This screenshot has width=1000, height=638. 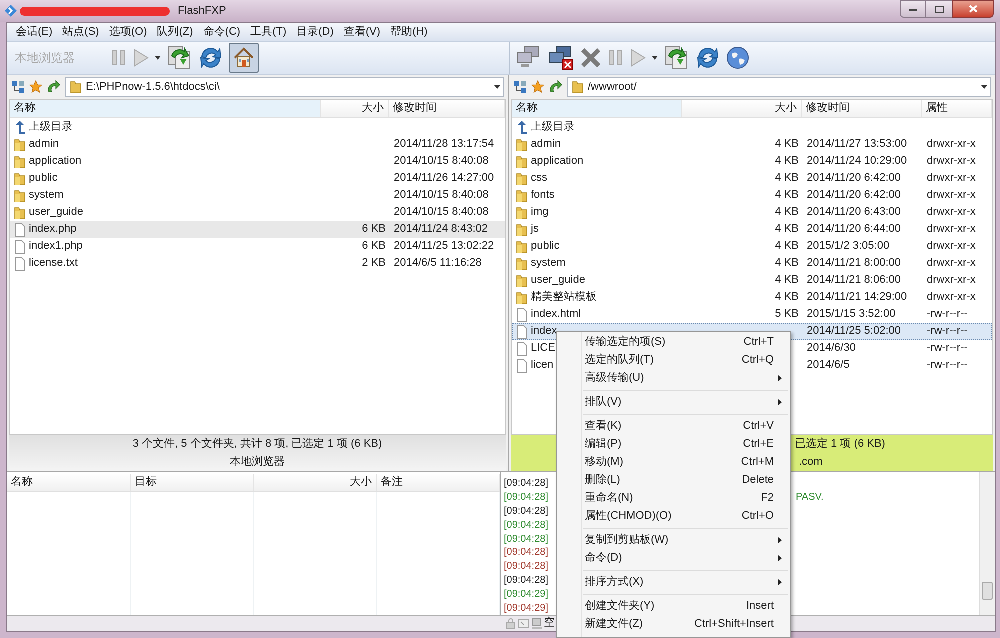 I want to click on table-cell: 2014/6/30, so click(x=831, y=348).